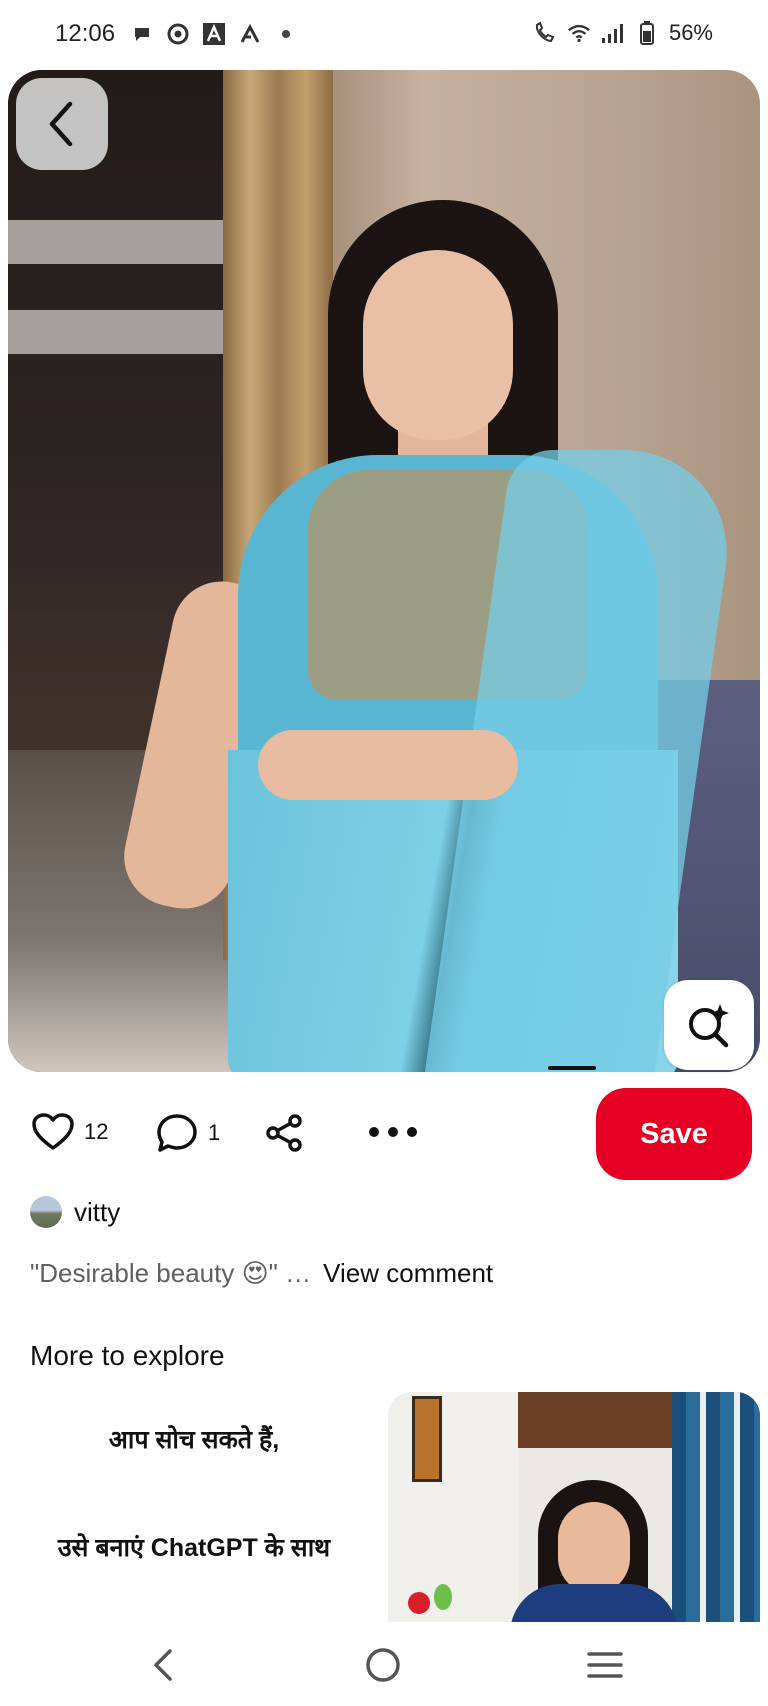 This screenshot has width=768, height=1706. What do you see at coordinates (214, 1132) in the screenshot?
I see `comments-count: 1` at bounding box center [214, 1132].